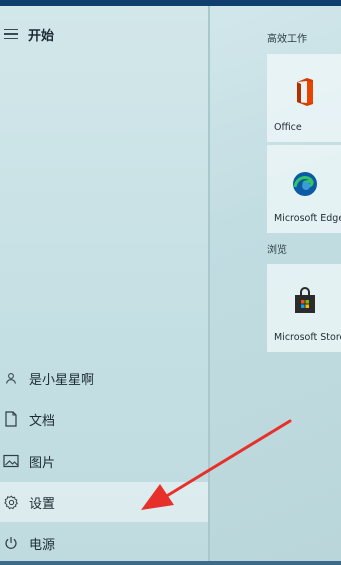 The width and height of the screenshot is (341, 565). I want to click on menu-item-documents: 文档, so click(104, 419).